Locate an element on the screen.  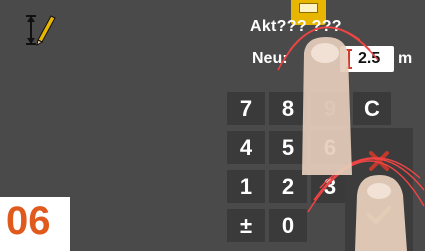
new-value-label: Neu: is located at coordinates (270, 58).